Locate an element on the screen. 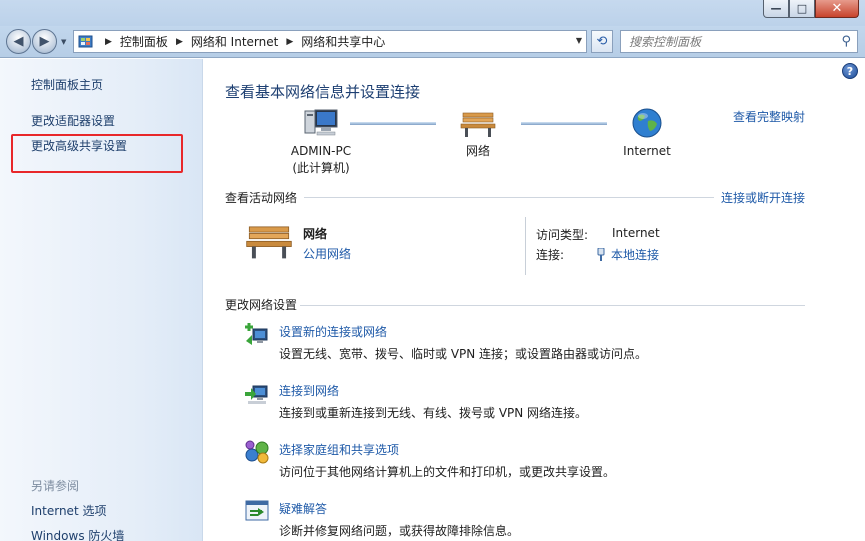 Image resolution: width=865 pixels, height=541 pixels. arrow-left-icon: ◀ is located at coordinates (18, 41).